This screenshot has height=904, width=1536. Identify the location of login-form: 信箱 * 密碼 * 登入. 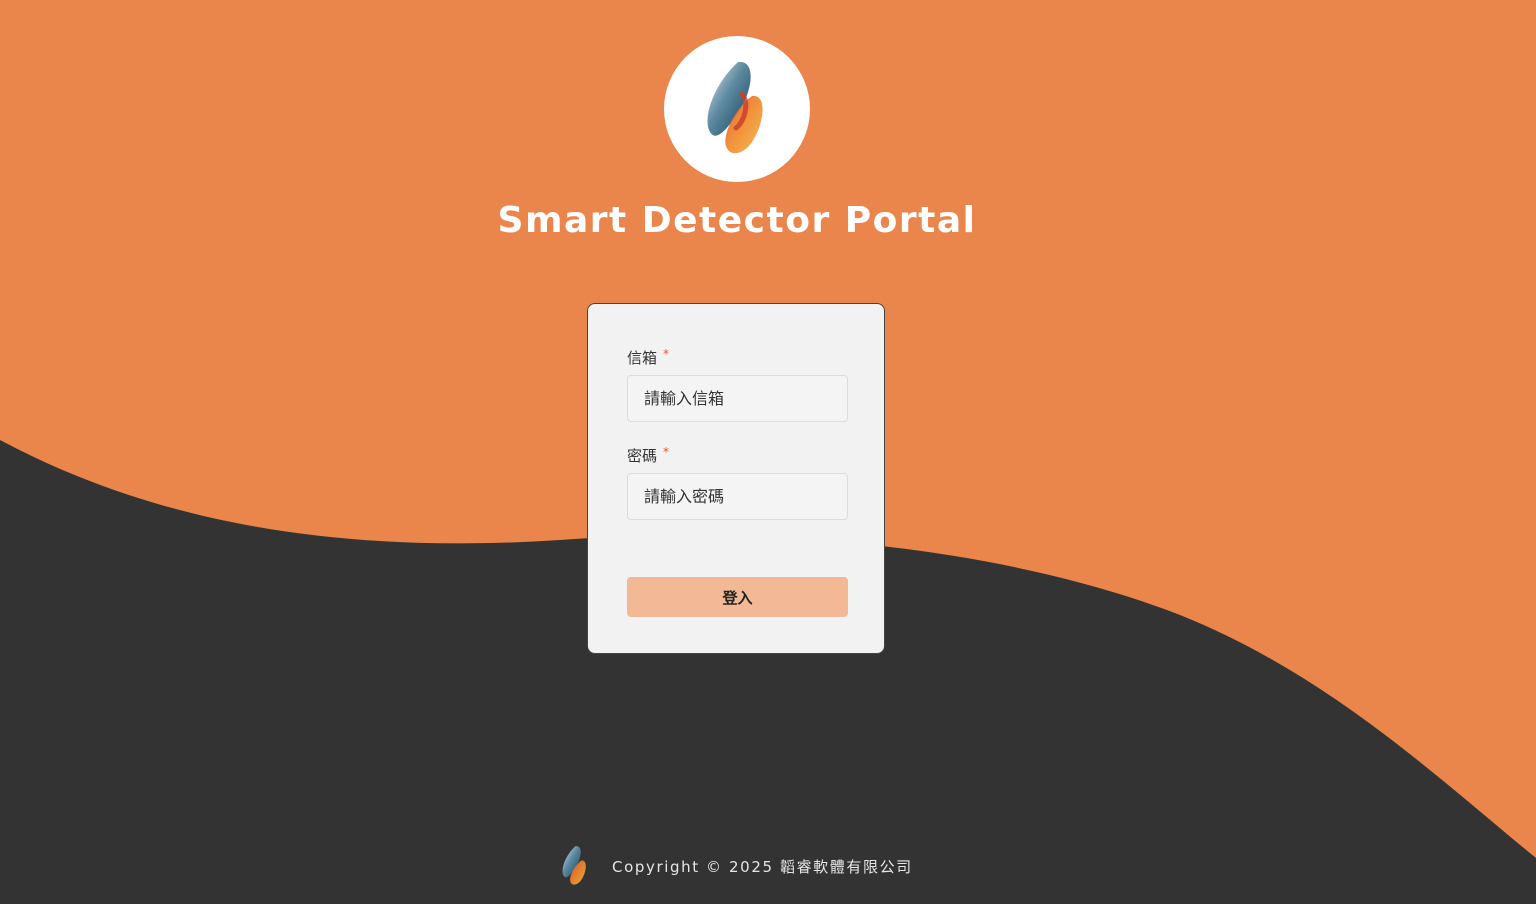
(736, 478).